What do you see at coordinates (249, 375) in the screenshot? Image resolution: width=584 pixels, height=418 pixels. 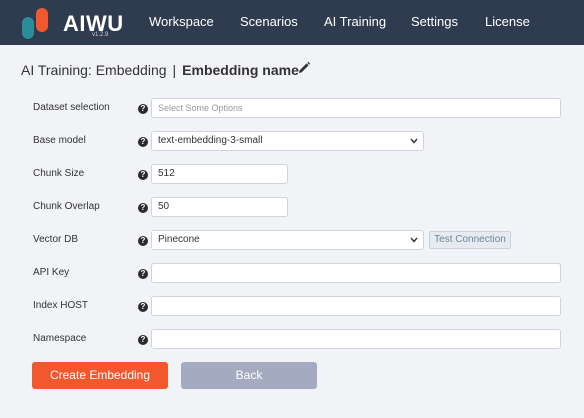 I see `back-button: Back` at bounding box center [249, 375].